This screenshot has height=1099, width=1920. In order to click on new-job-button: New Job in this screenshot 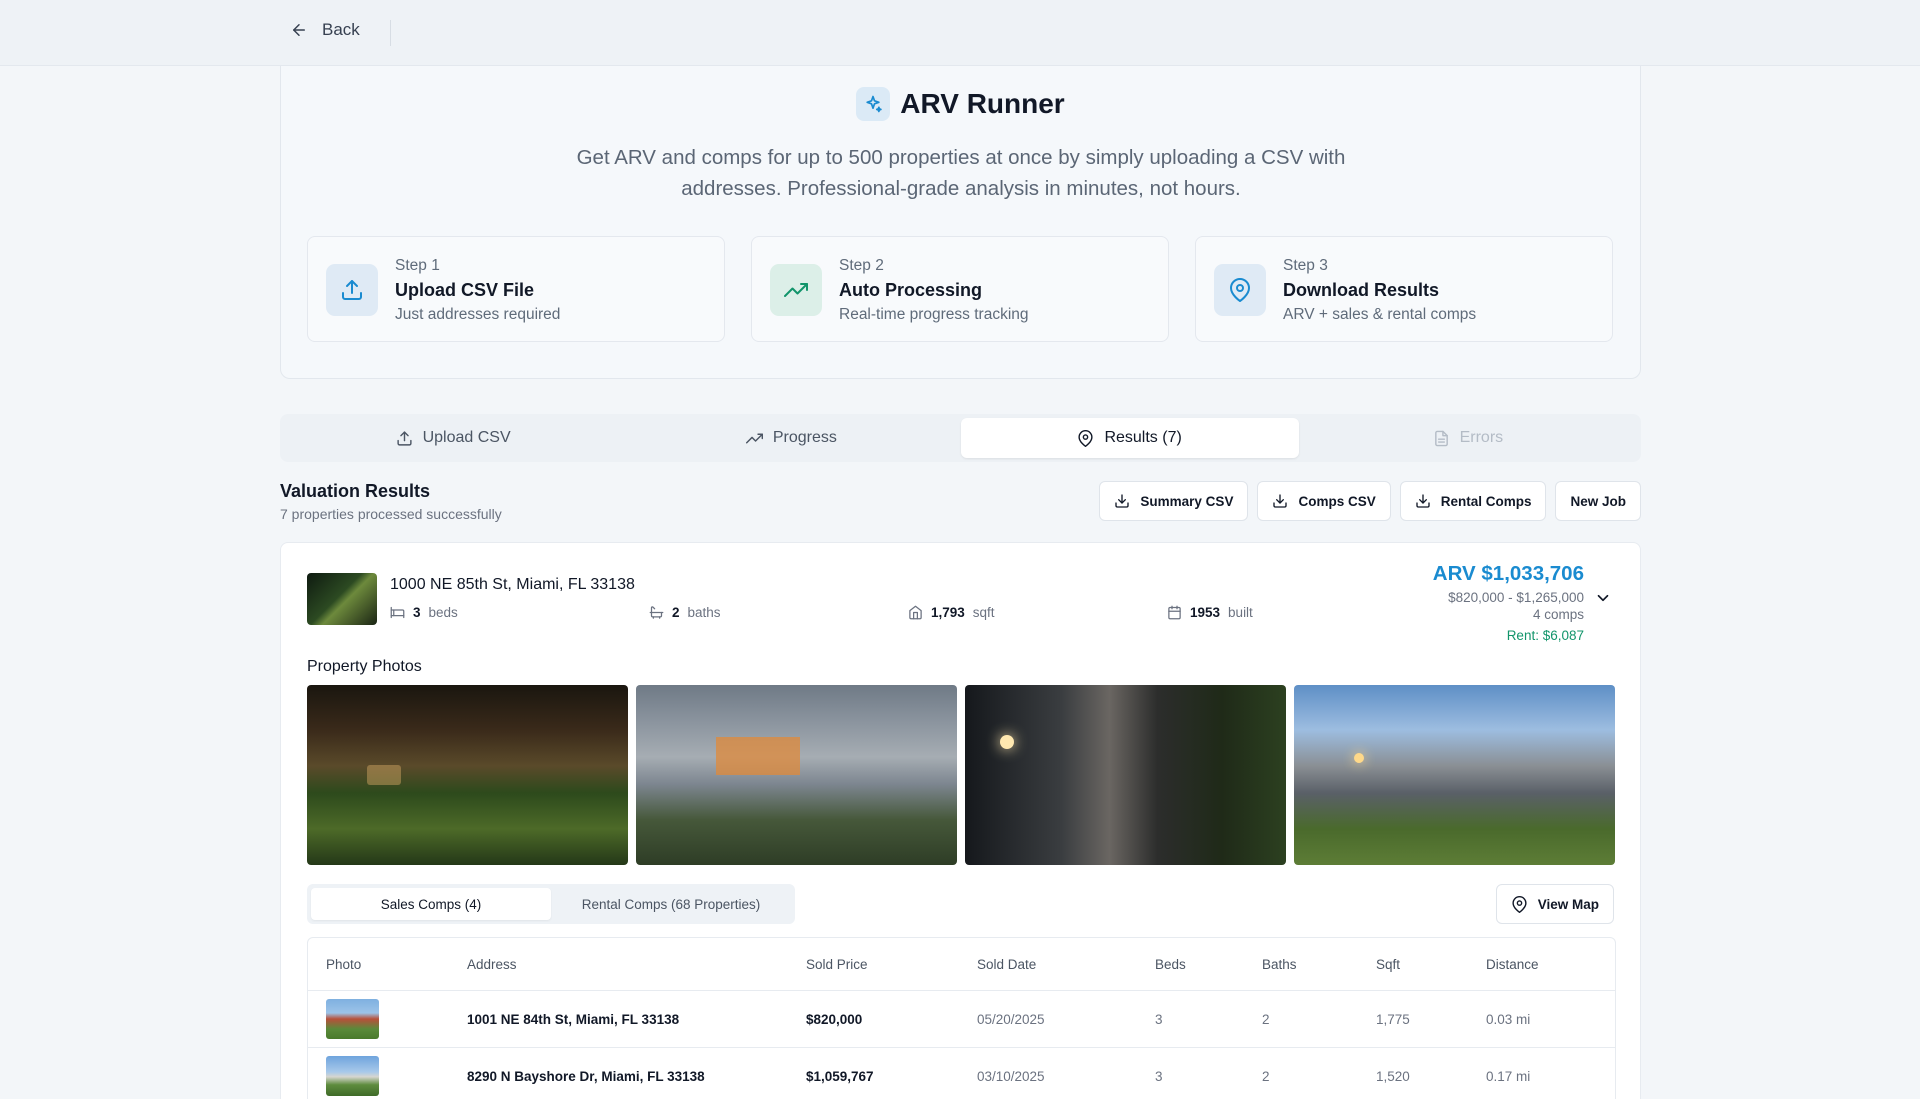, I will do `click(1598, 501)`.